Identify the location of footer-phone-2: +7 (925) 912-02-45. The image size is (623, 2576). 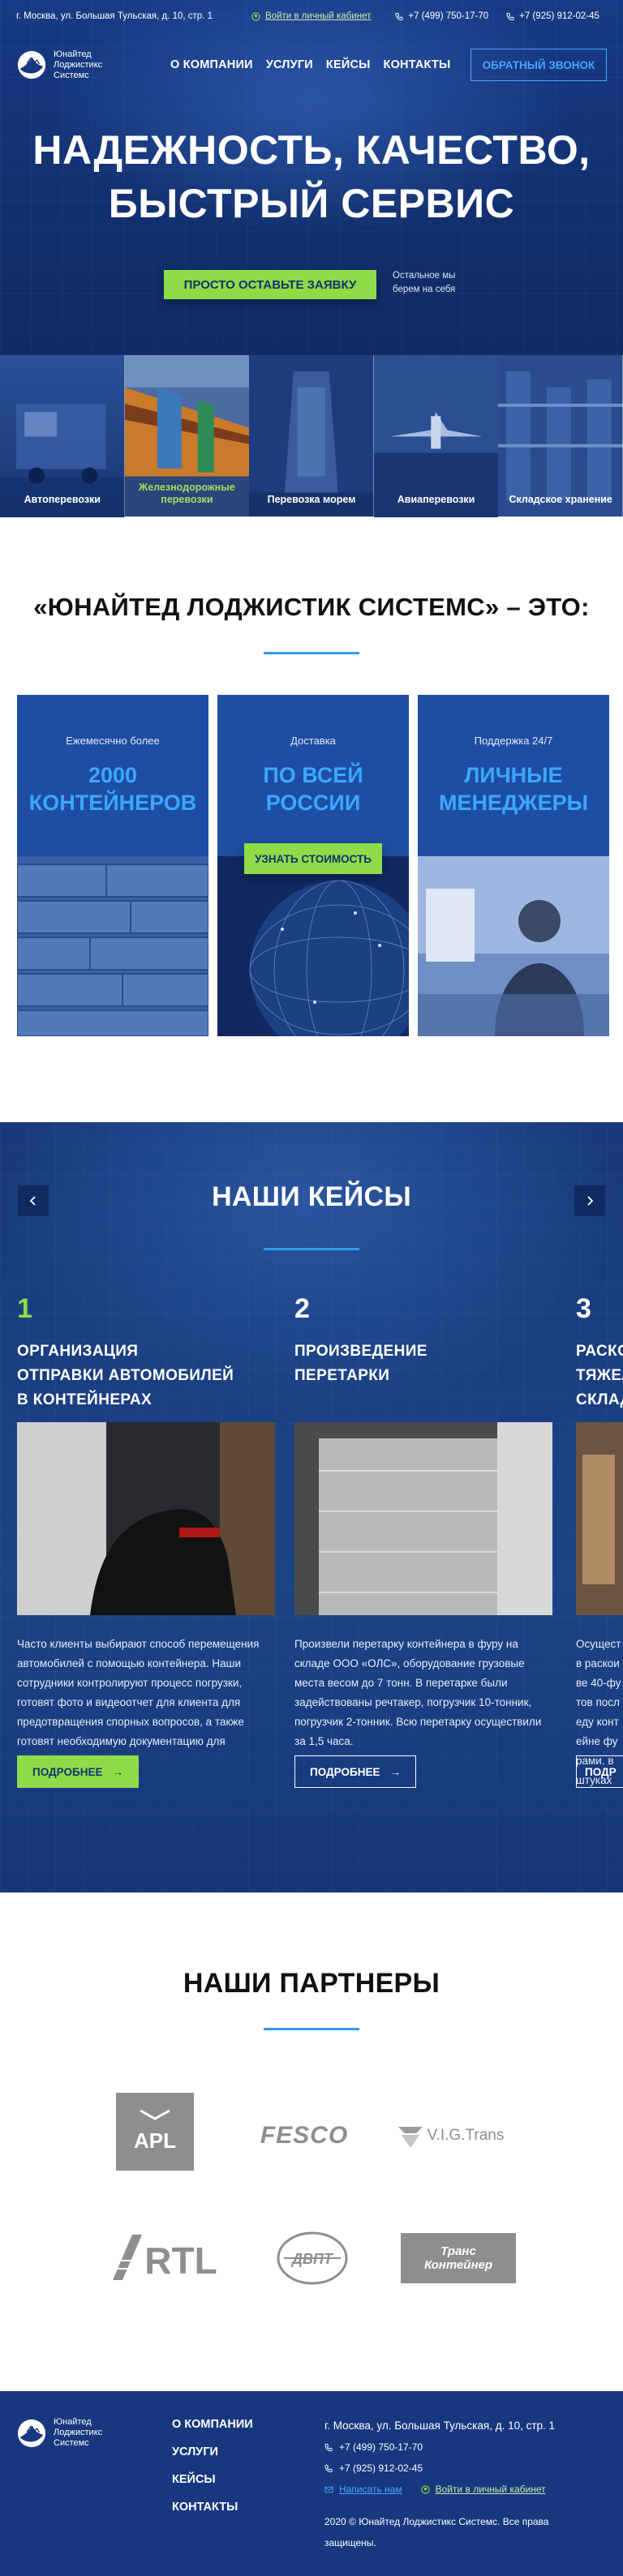
(462, 2468).